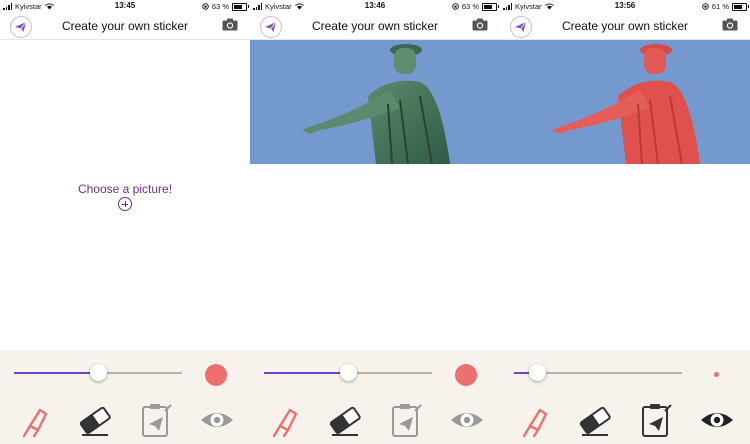 This screenshot has height=444, width=750. What do you see at coordinates (125, 189) in the screenshot?
I see `choose-picture-link: Choose a picture!` at bounding box center [125, 189].